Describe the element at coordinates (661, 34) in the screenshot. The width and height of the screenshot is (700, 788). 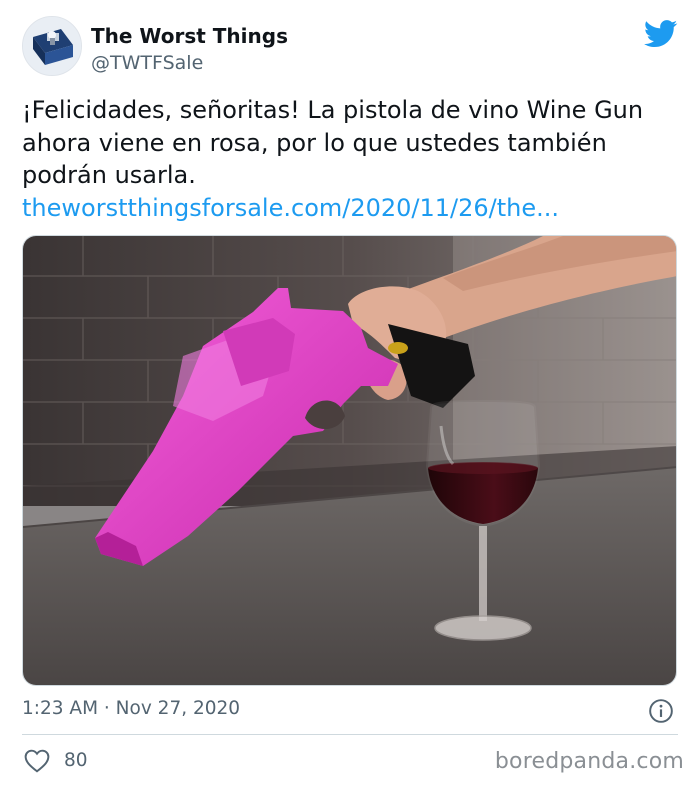
I see `twitter-bird-icon` at that location.